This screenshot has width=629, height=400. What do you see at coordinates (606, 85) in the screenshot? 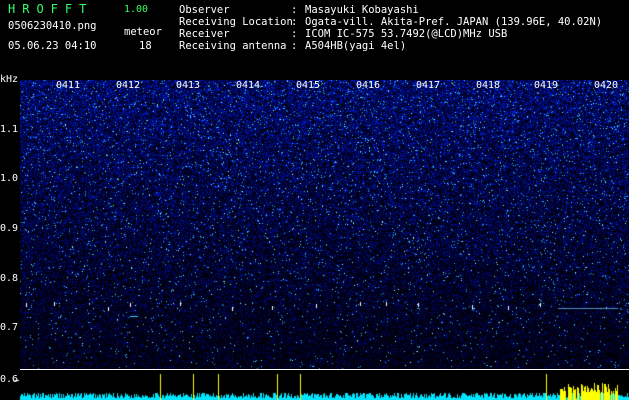
I see `x-tick-label: 0420` at bounding box center [606, 85].